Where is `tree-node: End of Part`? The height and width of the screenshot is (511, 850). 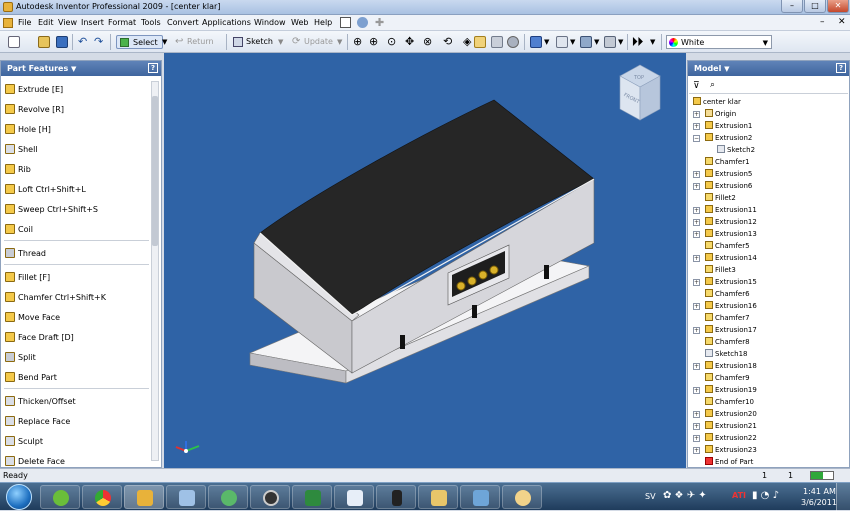
tree-node: End of Part is located at coordinates (729, 462).